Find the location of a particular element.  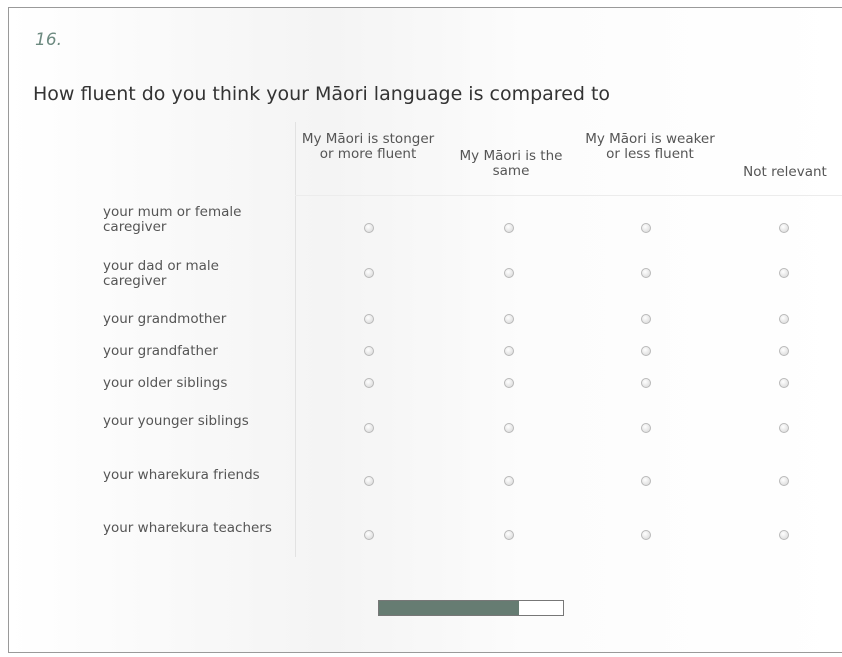

row-label: your younger siblings is located at coordinates (176, 421).